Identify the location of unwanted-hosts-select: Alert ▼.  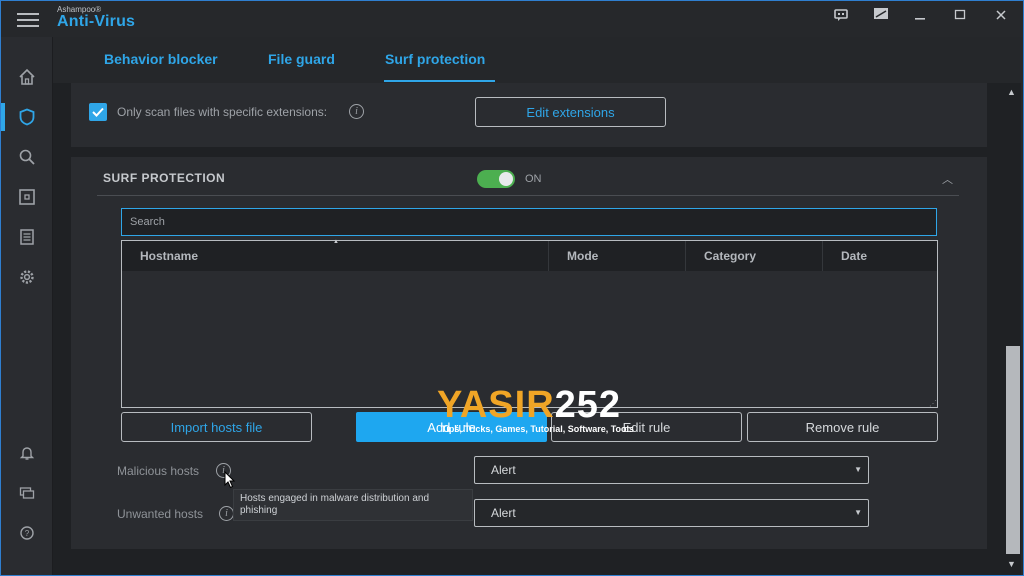
(671, 513).